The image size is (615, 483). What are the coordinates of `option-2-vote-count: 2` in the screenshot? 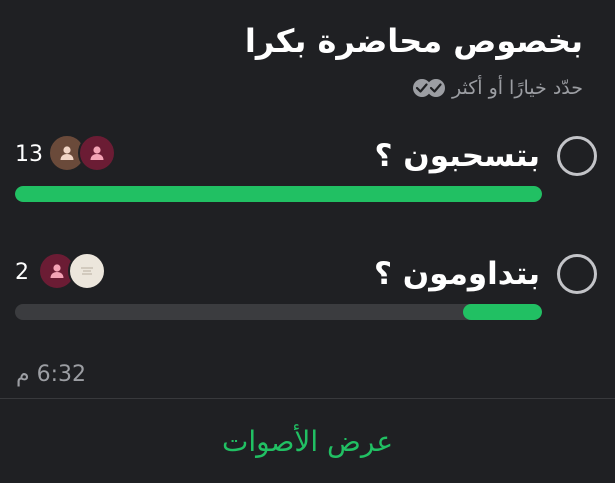 It's located at (22, 272).